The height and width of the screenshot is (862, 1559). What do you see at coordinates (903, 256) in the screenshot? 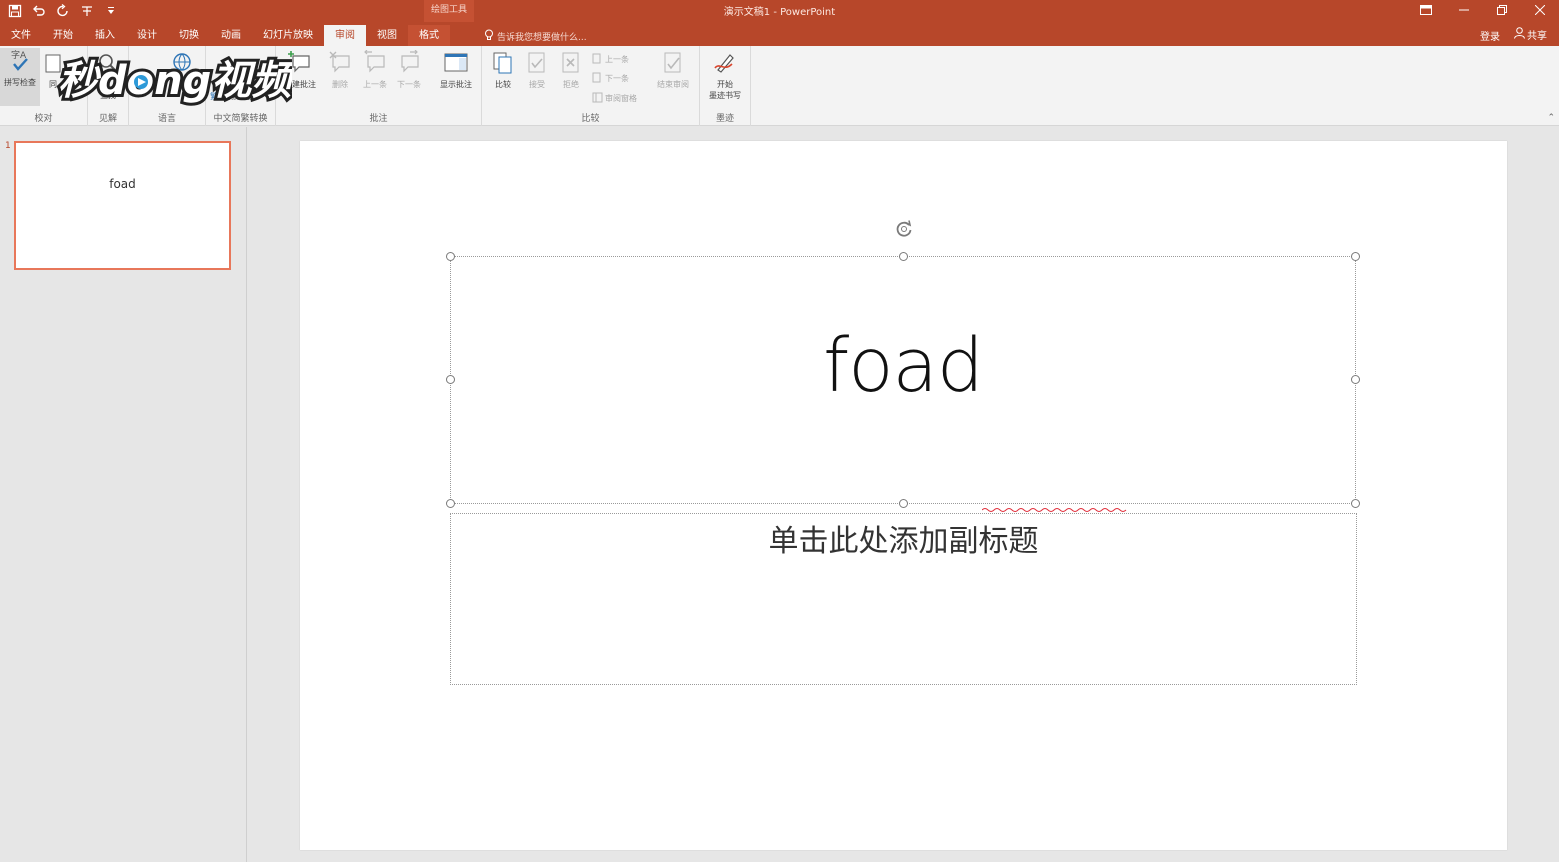
I see `resize-handle-top` at bounding box center [903, 256].